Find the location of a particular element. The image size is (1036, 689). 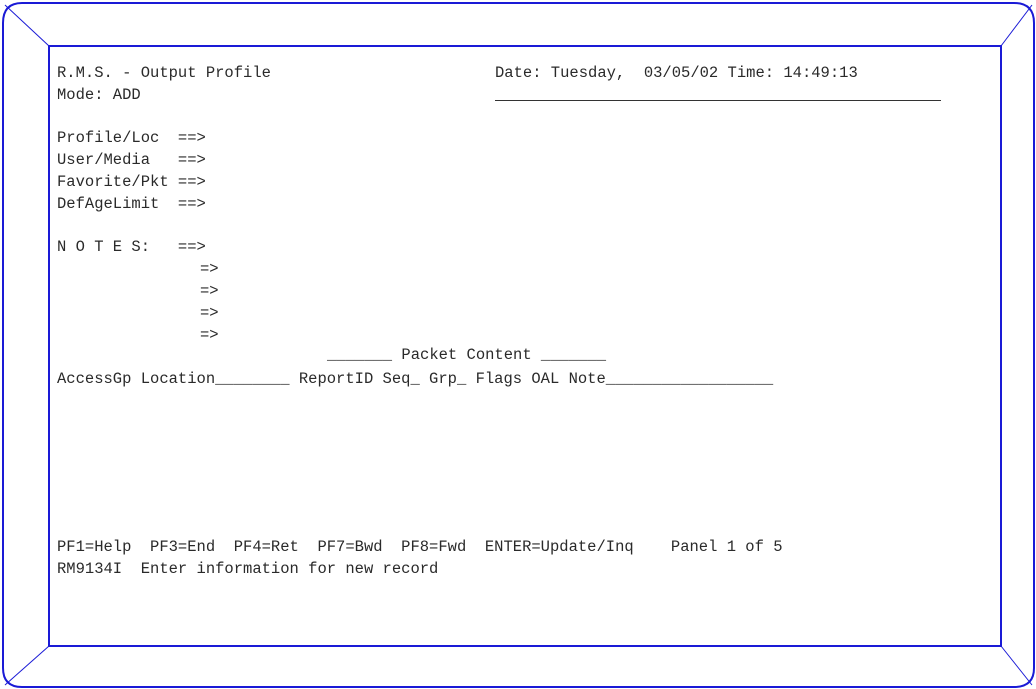

mode-label: Mode: ADD is located at coordinates (99, 95).